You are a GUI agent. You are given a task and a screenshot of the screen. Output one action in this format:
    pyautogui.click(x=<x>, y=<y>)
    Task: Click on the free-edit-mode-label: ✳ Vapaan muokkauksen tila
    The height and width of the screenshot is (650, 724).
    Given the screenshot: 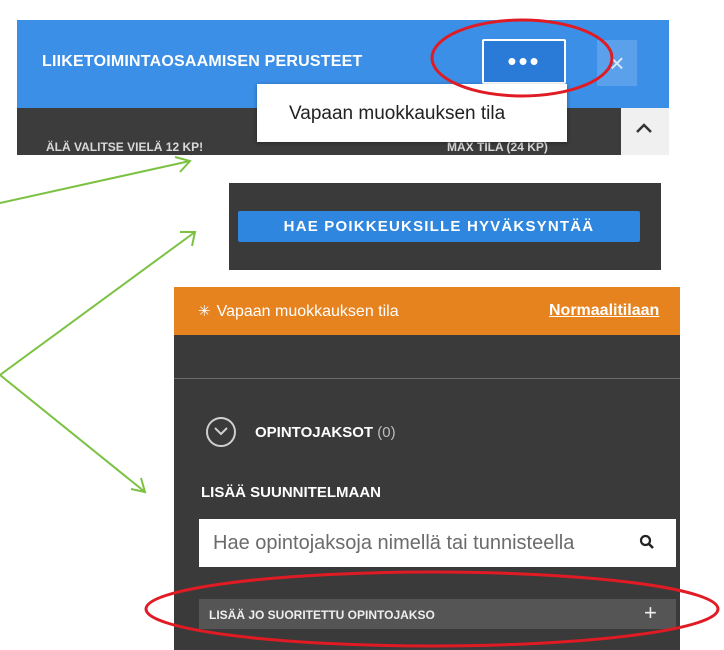 What is the action you would take?
    pyautogui.click(x=298, y=311)
    